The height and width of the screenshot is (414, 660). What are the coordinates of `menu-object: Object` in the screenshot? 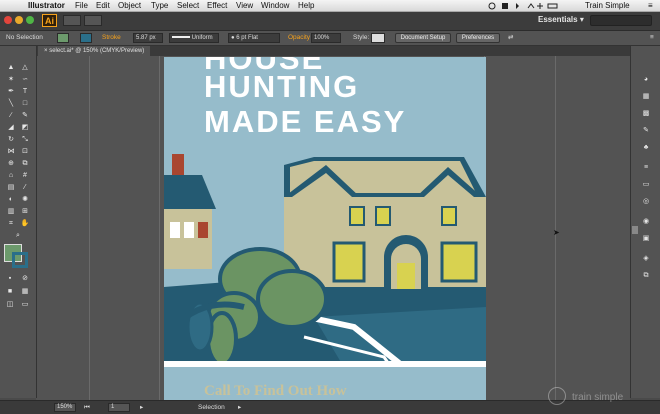 It's located at (129, 5).